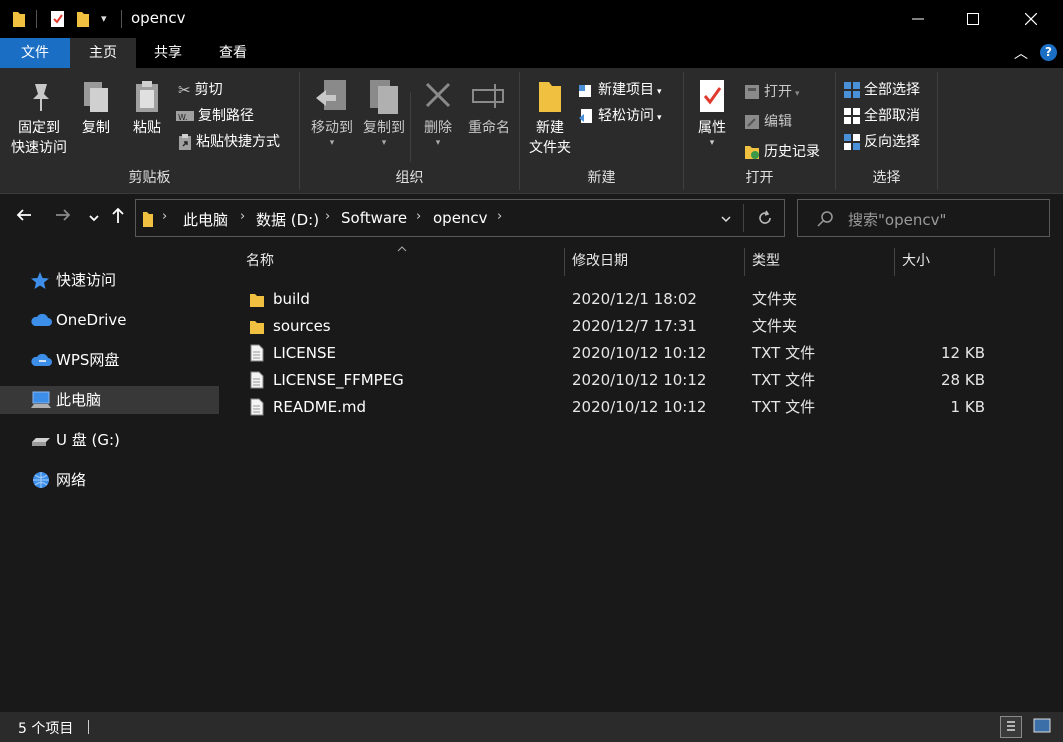  Describe the element at coordinates (1021, 53) in the screenshot. I see `collapse-ribbon-icon: ︿` at that location.